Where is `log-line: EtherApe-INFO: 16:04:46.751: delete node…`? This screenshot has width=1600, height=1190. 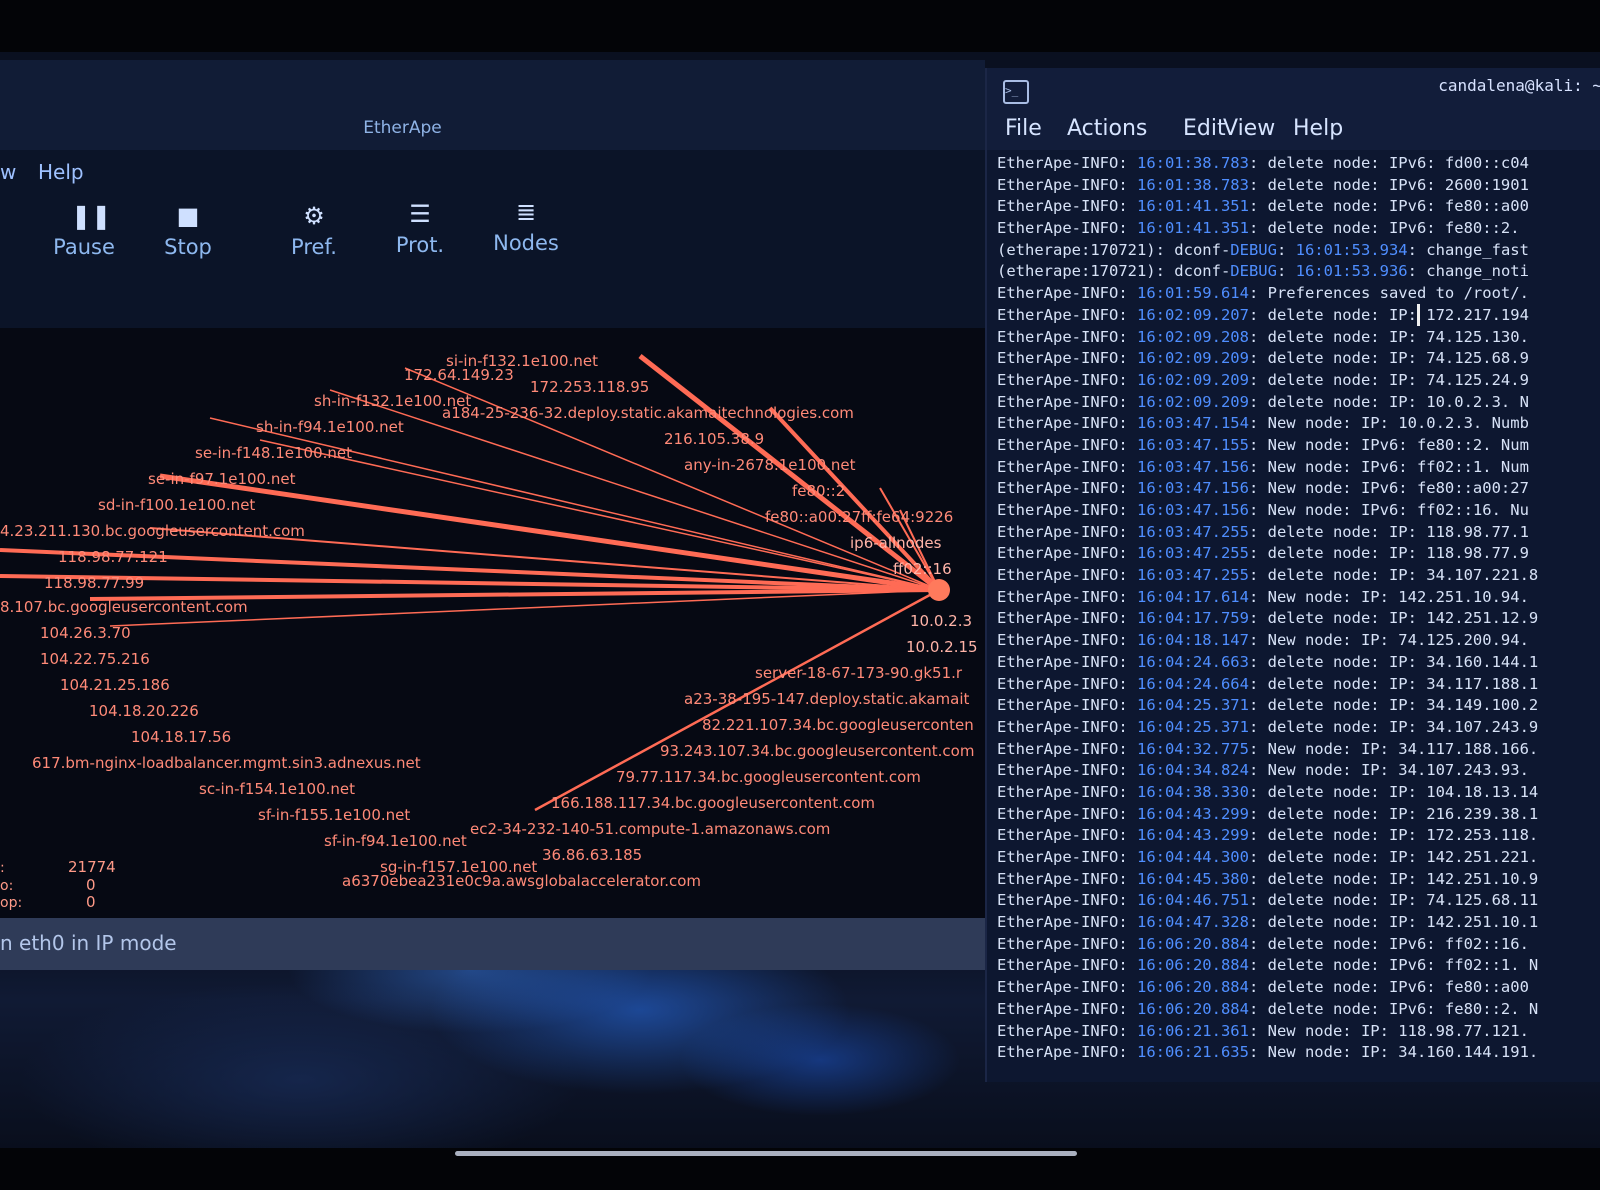 log-line: EtherApe-INFO: 16:04:46.751: delete node… is located at coordinates (1298, 902).